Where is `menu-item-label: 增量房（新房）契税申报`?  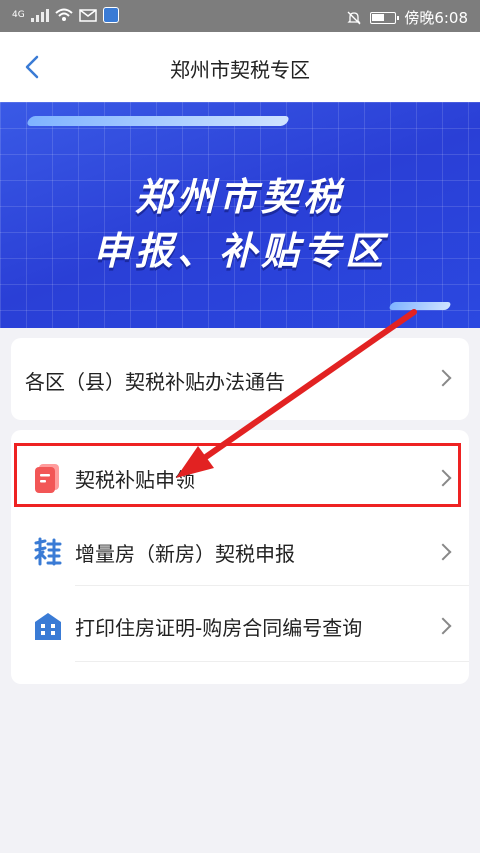 menu-item-label: 增量房（新房）契税申报 is located at coordinates (185, 554).